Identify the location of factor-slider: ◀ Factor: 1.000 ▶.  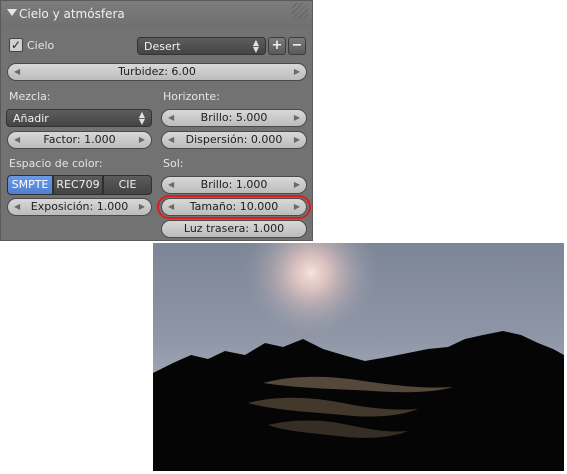
(79, 140).